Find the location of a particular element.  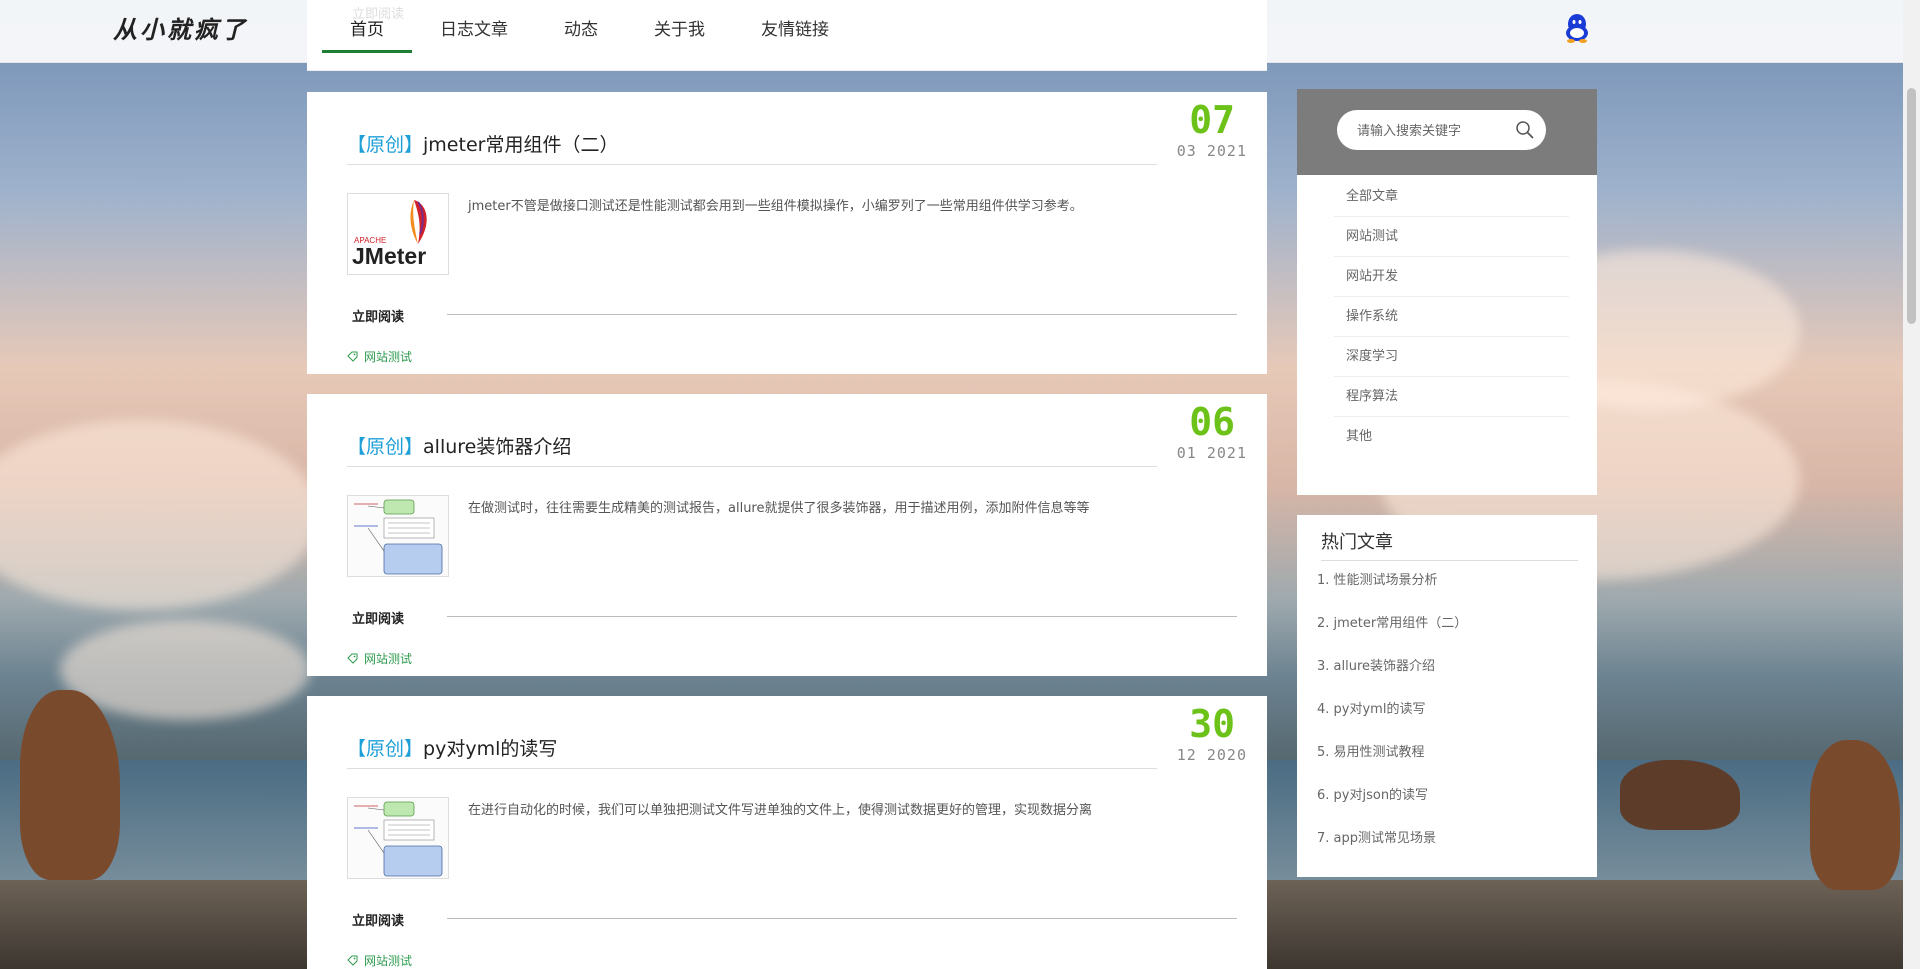

post-date-month-year: 12 2020 is located at coordinates (1211, 755).